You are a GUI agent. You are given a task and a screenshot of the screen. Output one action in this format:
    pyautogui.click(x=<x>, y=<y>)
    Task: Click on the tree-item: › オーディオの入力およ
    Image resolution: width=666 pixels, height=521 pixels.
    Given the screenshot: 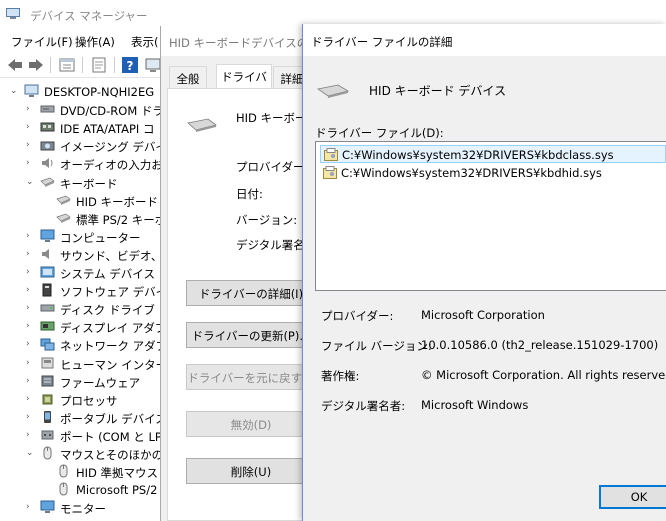 What is the action you would take?
    pyautogui.click(x=85, y=164)
    